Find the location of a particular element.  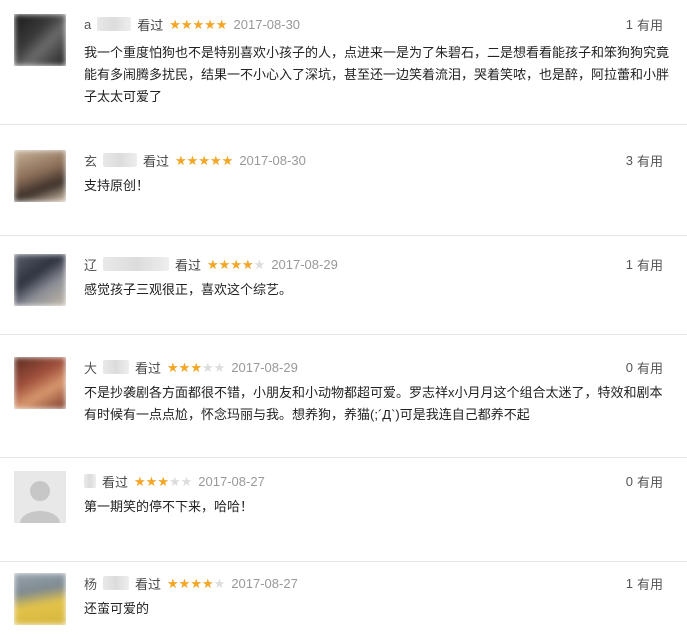

review-meta: 大 看过 ★★★★★ ★★★★★ 2017-08-29 is located at coordinates (191, 367).